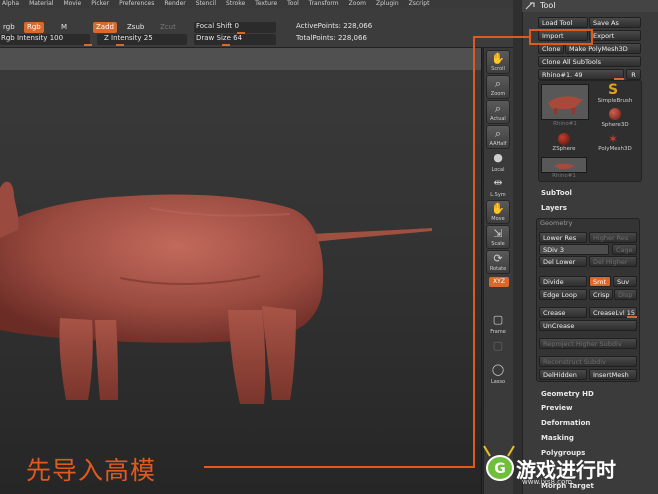 This screenshot has width=658, height=494. I want to click on geometry-header: Geometry, so click(556, 223).